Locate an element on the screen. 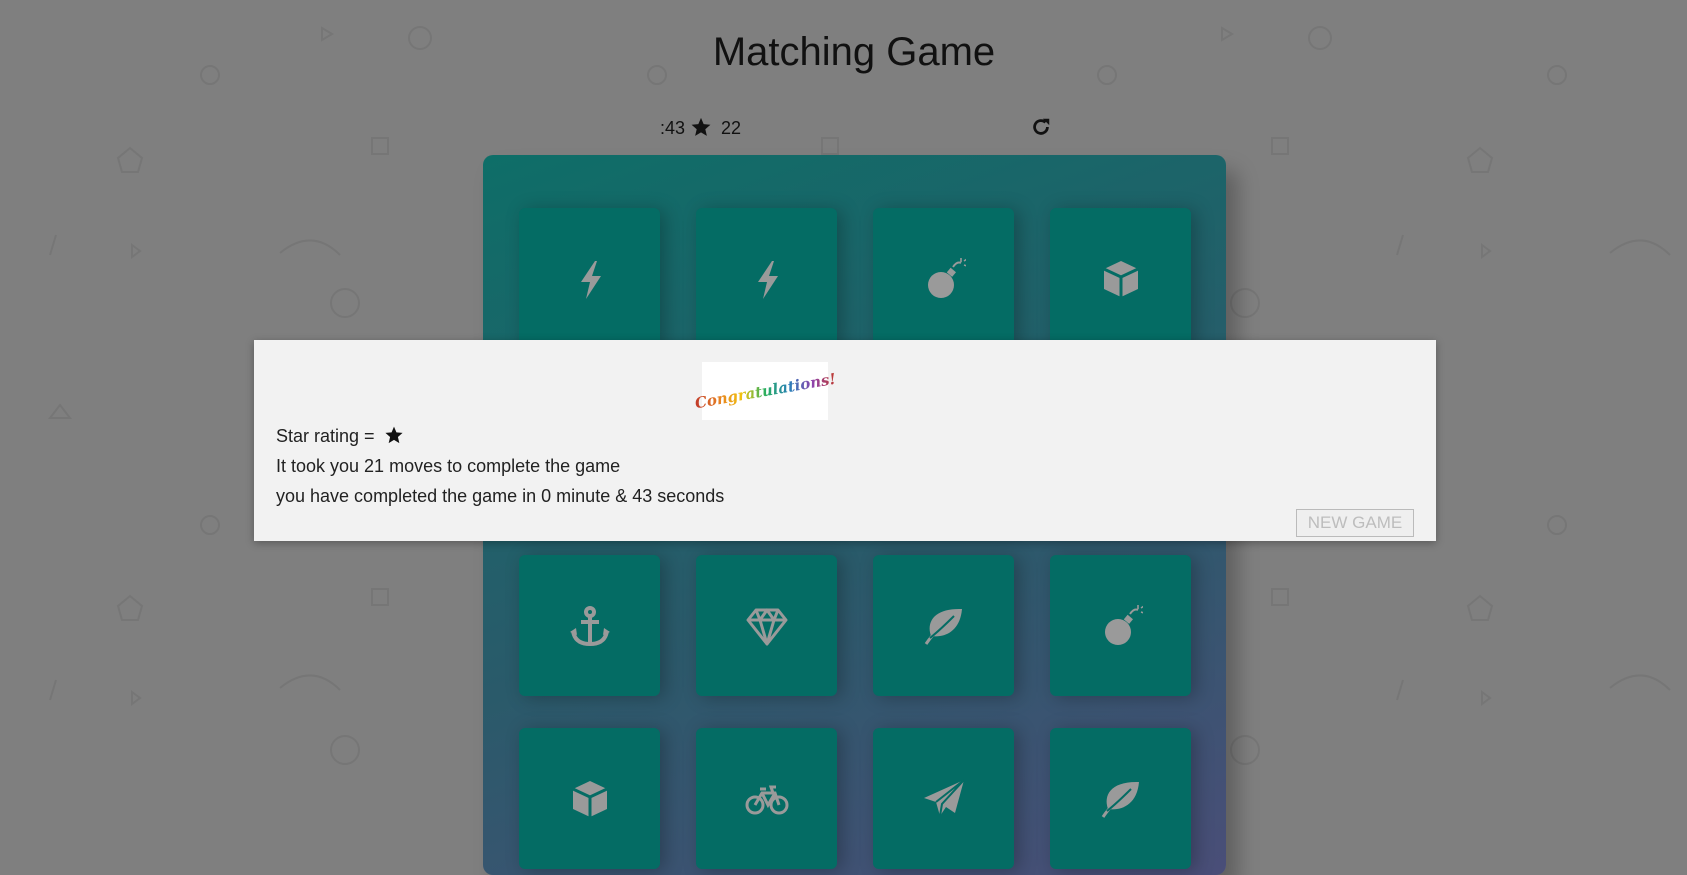  new-game-button: NEW GAME is located at coordinates (1355, 523).